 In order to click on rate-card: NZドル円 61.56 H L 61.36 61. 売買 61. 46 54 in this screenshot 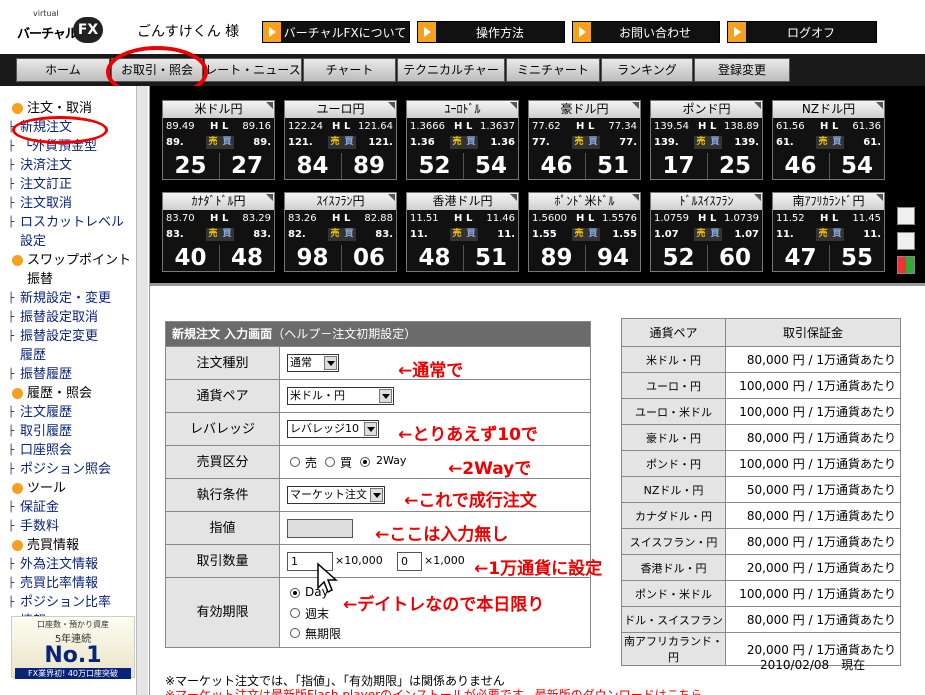, I will do `click(828, 140)`.